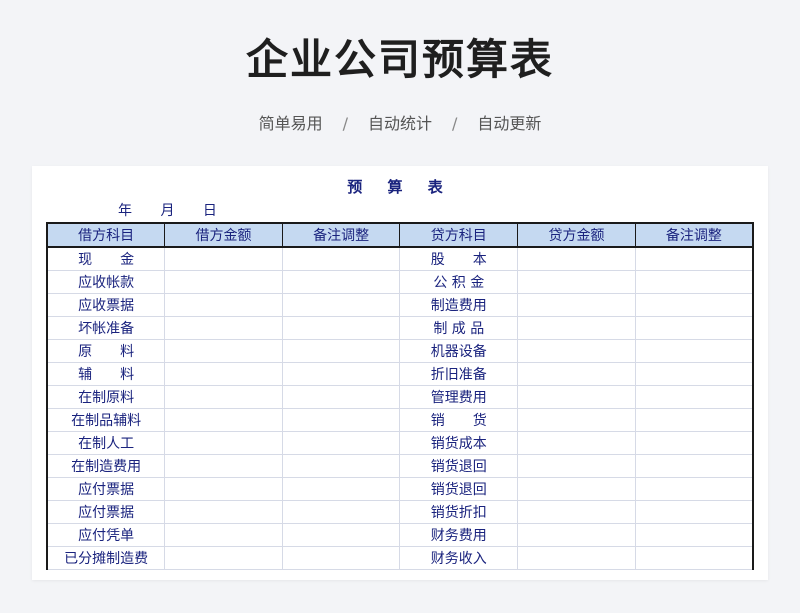  Describe the element at coordinates (106, 351) in the screenshot. I see `debit-account-cell: 原 料` at that location.